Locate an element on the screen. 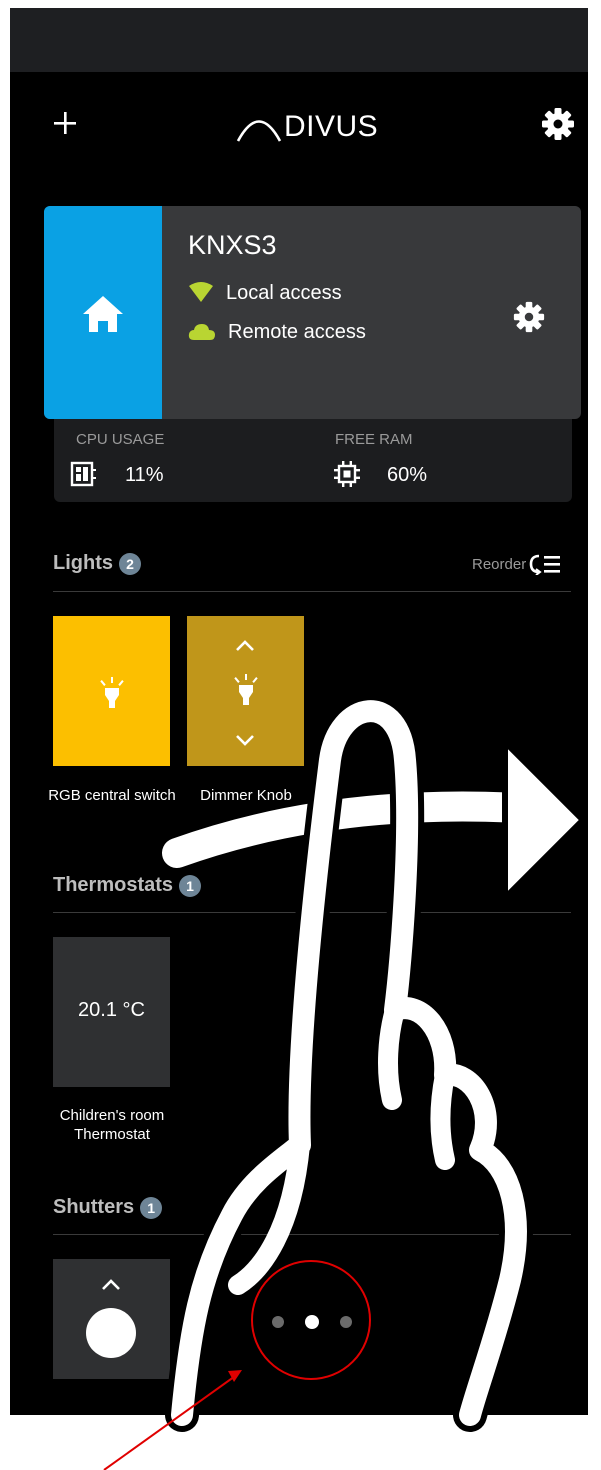  rgb-central-switch-label: RGB central switch is located at coordinates (112, 795).